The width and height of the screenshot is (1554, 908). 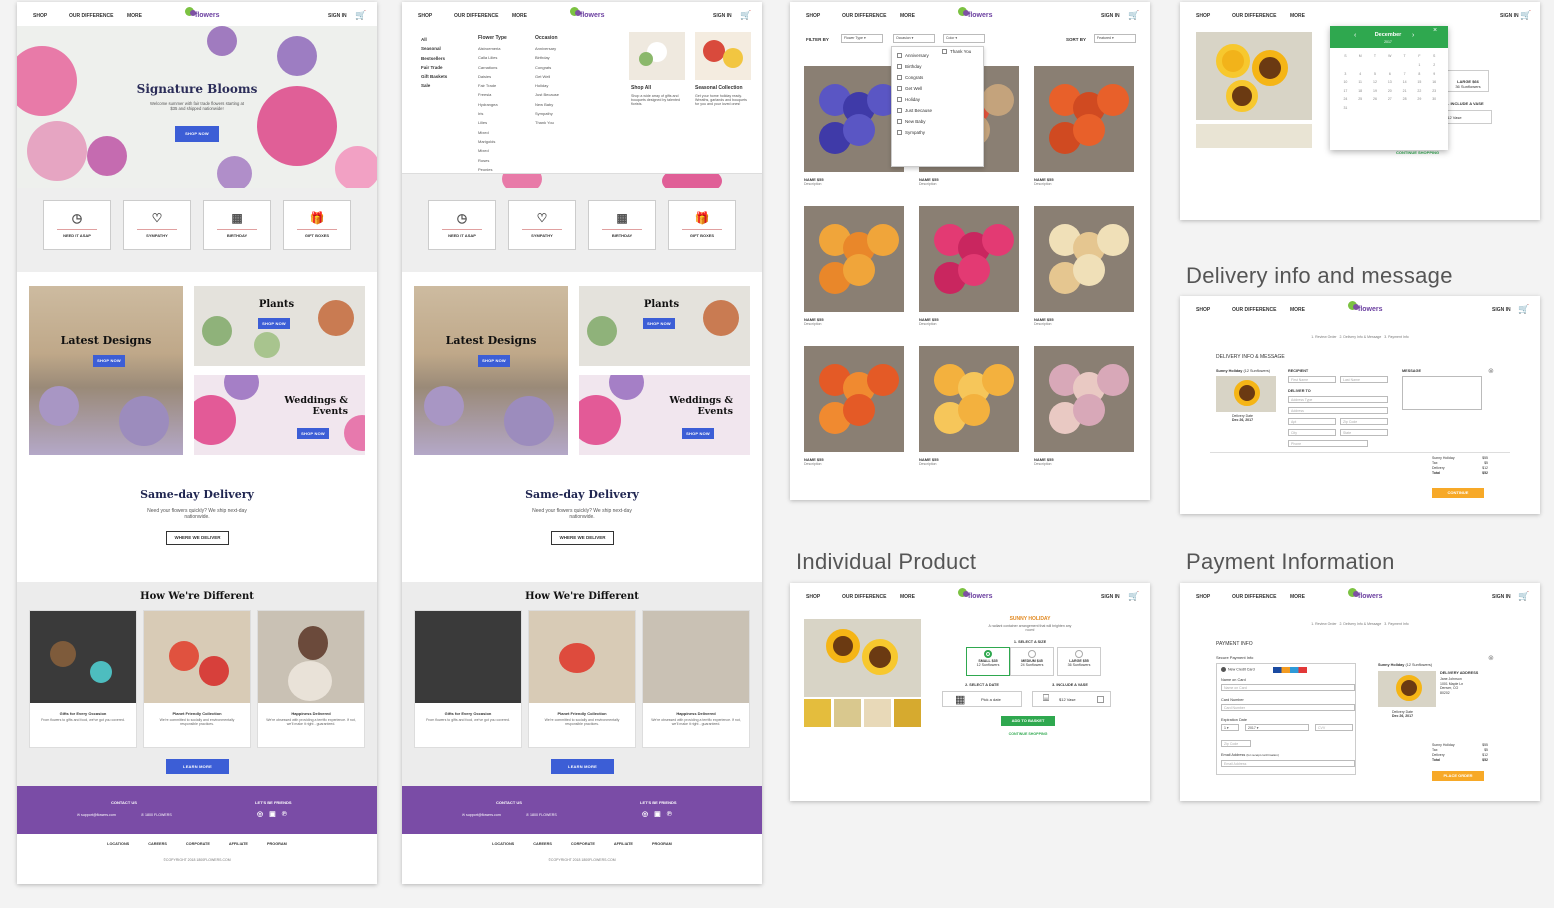 What do you see at coordinates (1364, 379) in the screenshot?
I see `last-name-input: Last Name` at bounding box center [1364, 379].